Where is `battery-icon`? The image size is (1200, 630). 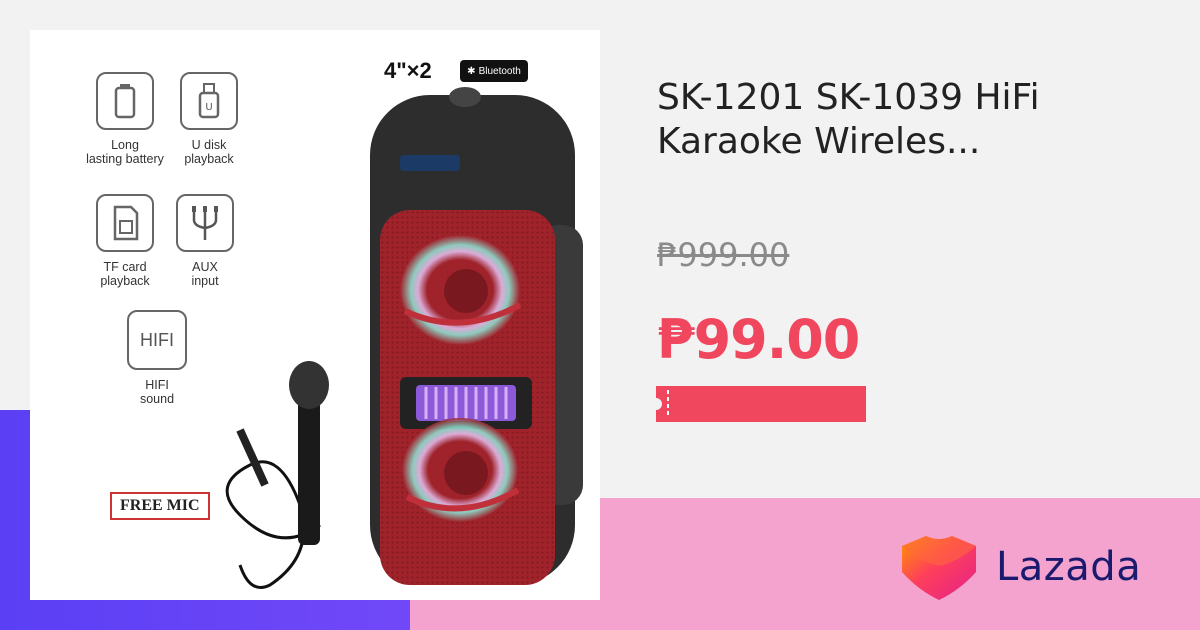 battery-icon is located at coordinates (125, 101).